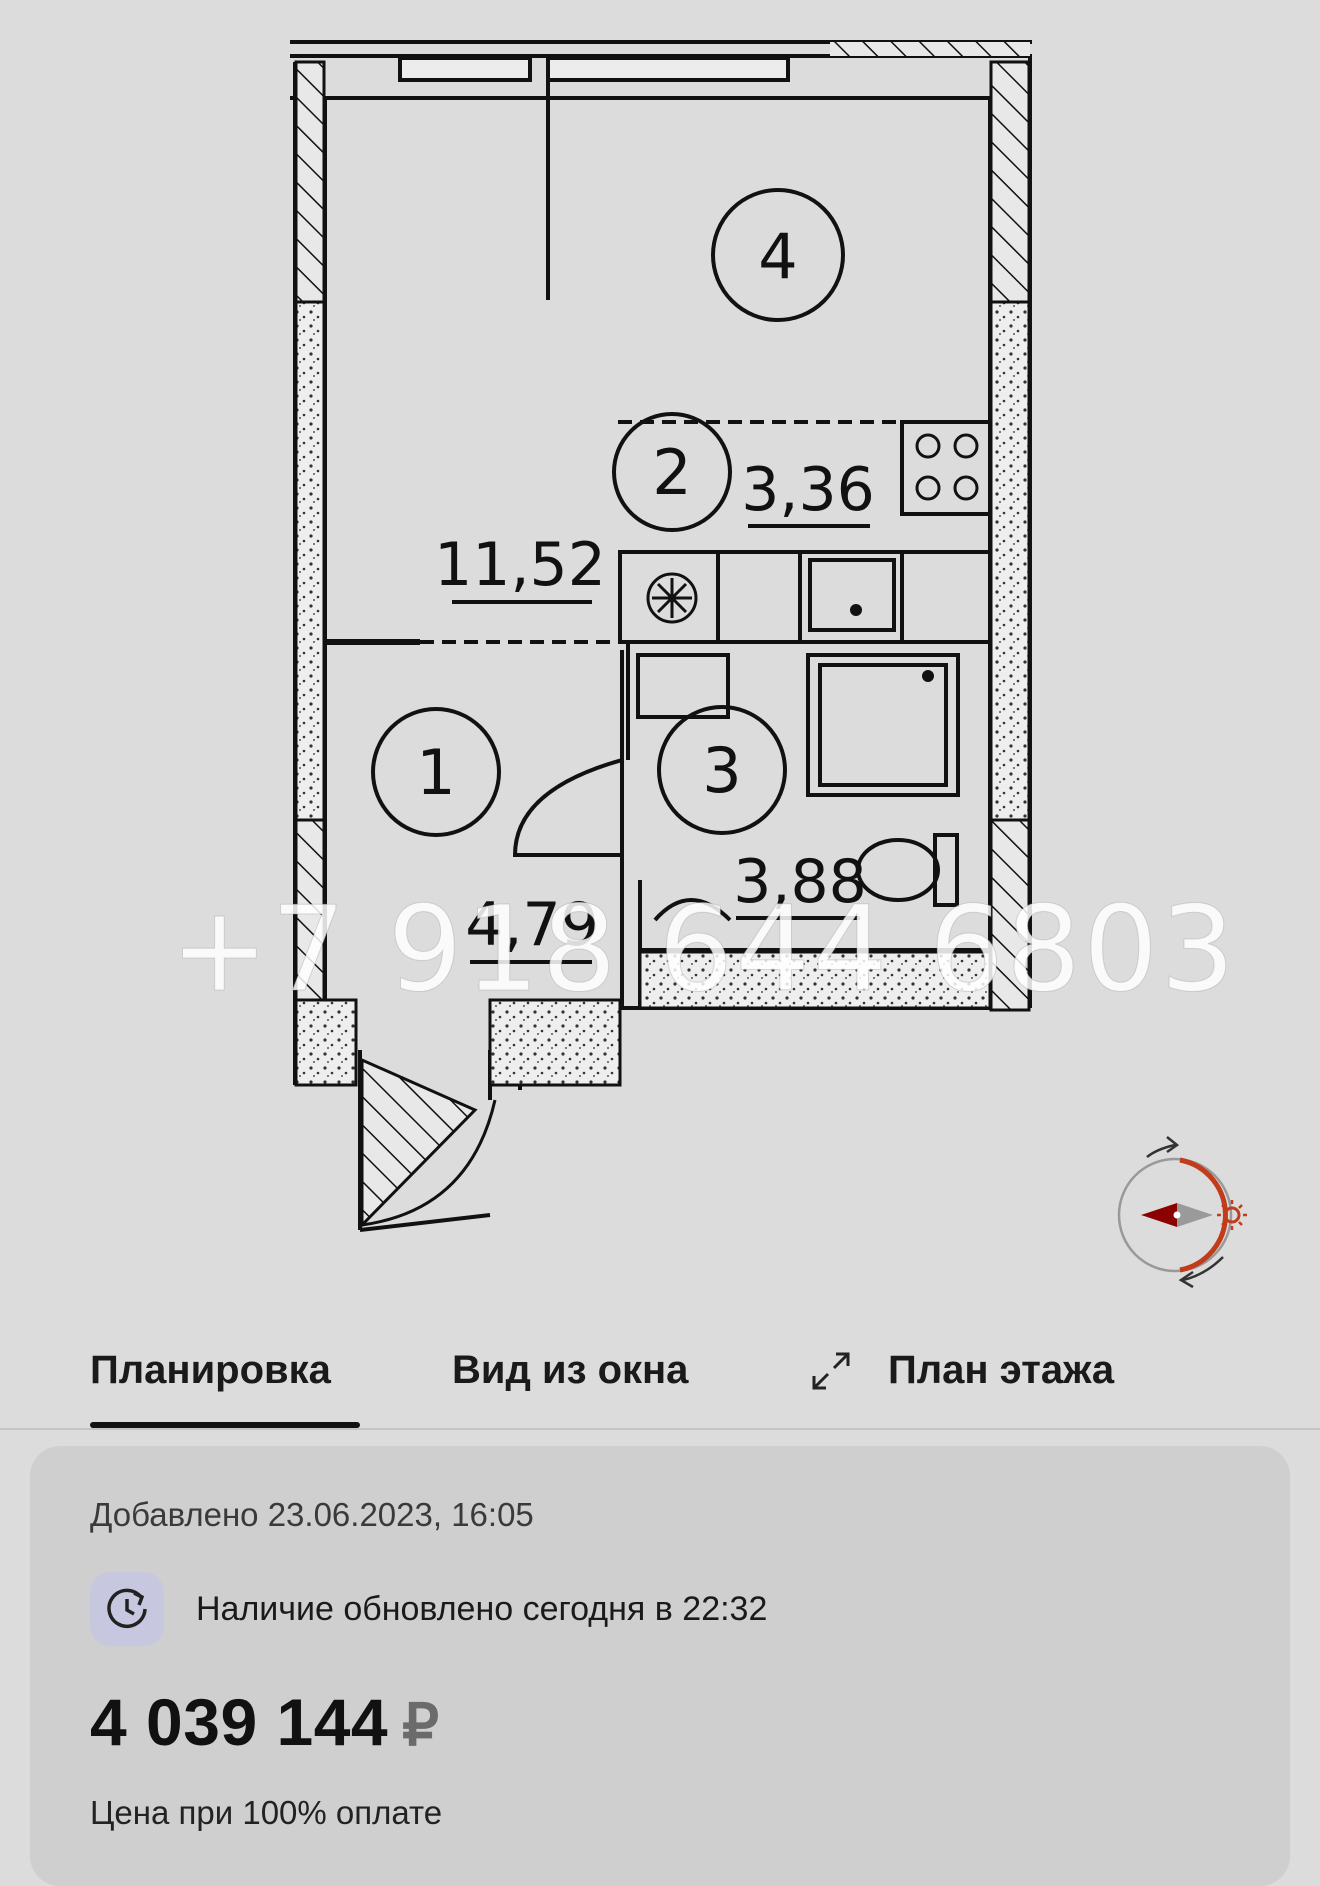 The image size is (1320, 1886). What do you see at coordinates (1185, 1215) in the screenshot?
I see `compass-icon` at bounding box center [1185, 1215].